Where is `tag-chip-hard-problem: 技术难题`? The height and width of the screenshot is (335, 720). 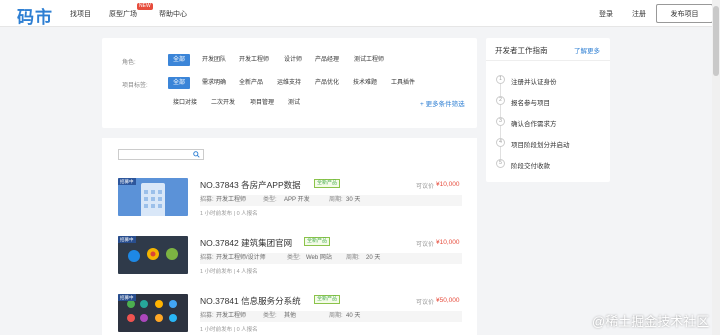
tag-chip-hard-problem: 技术难题 is located at coordinates (365, 83).